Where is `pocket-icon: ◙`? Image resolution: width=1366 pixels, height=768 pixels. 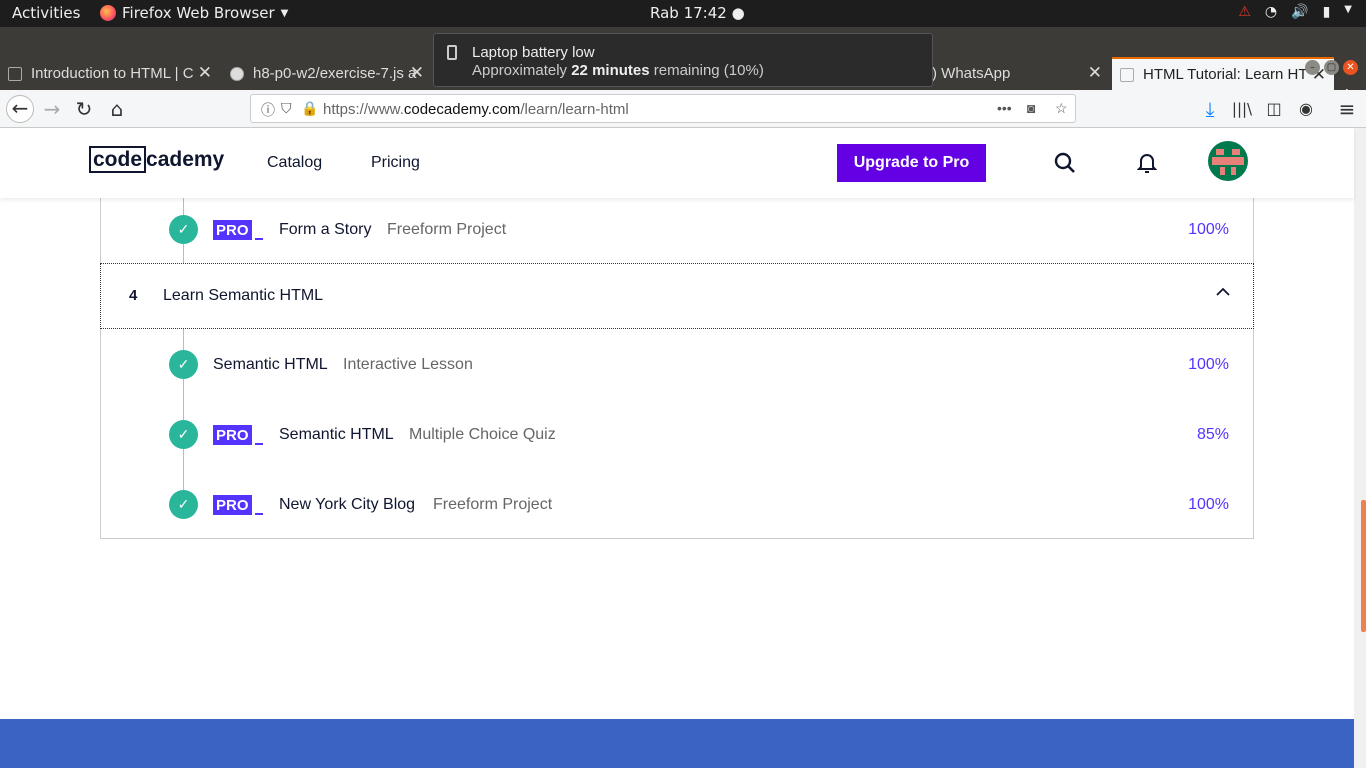 pocket-icon: ◙ is located at coordinates (1031, 108).